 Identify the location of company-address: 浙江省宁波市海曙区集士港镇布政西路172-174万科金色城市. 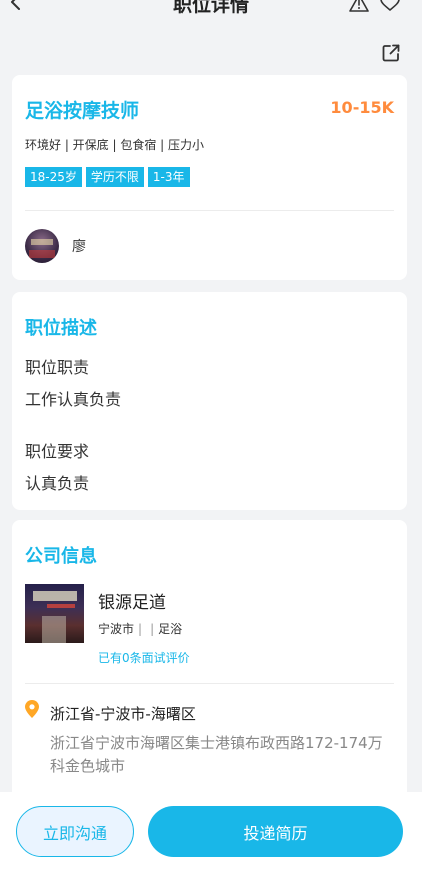
(217, 755).